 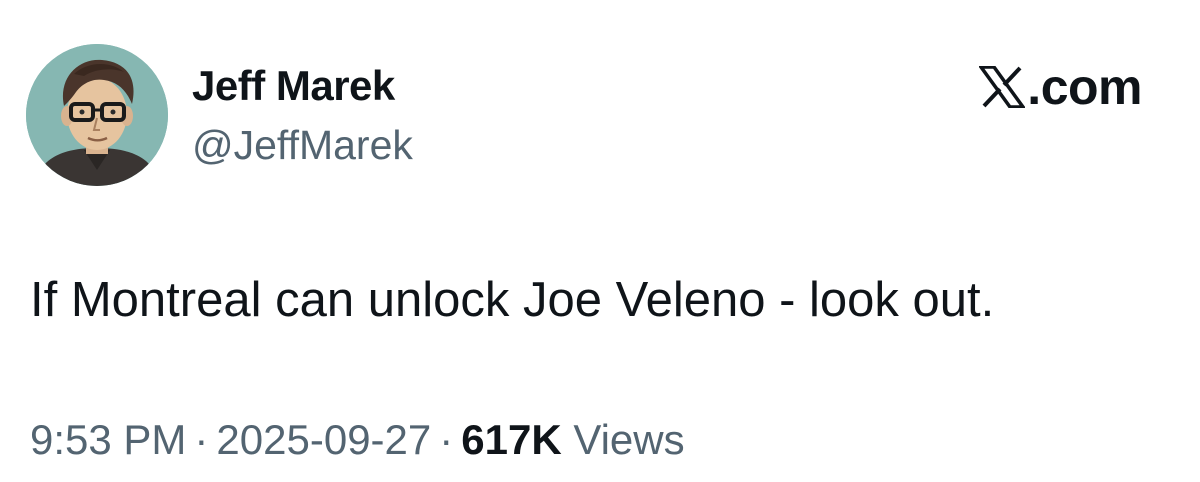 I want to click on author-display-name: Jeff Marek, so click(x=293, y=86).